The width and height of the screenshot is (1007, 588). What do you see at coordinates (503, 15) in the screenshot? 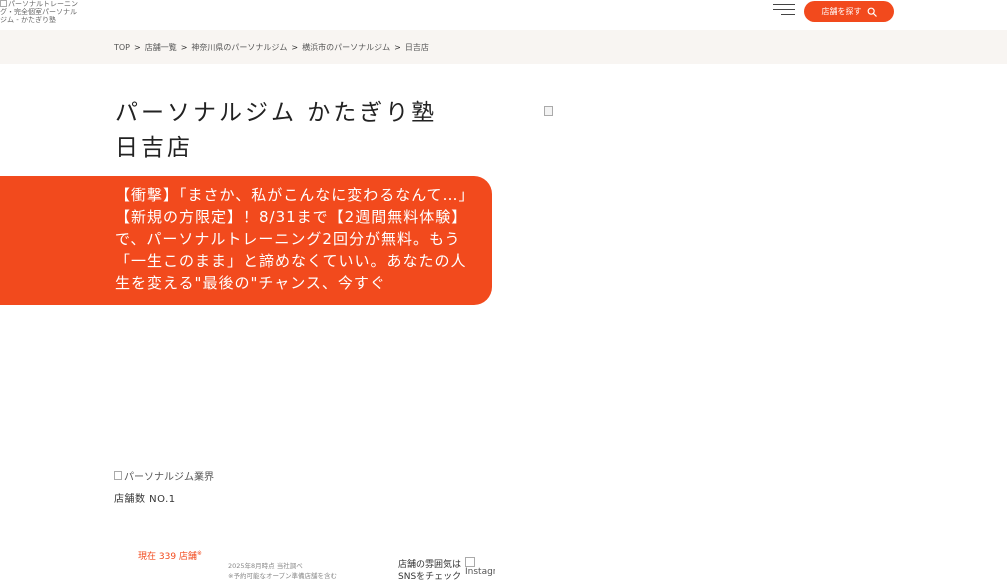
I see `site-header: パーソナルトレーニング・完全個室パーソナルジム - かたぎり塾 店舗を探す` at bounding box center [503, 15].